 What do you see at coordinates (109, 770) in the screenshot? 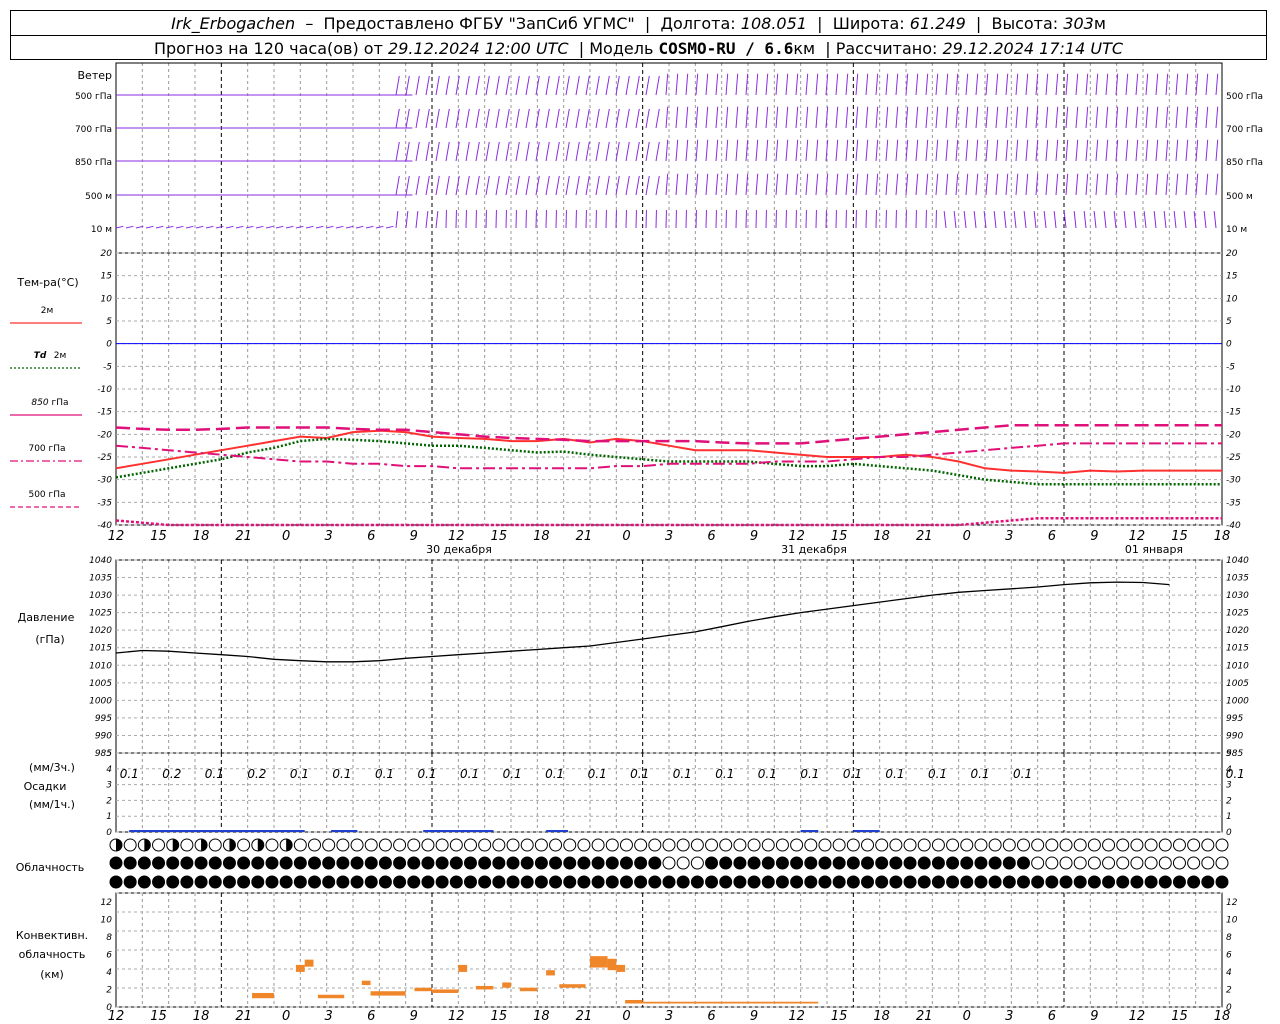
I see `prec-tick-left: 4` at bounding box center [109, 770].